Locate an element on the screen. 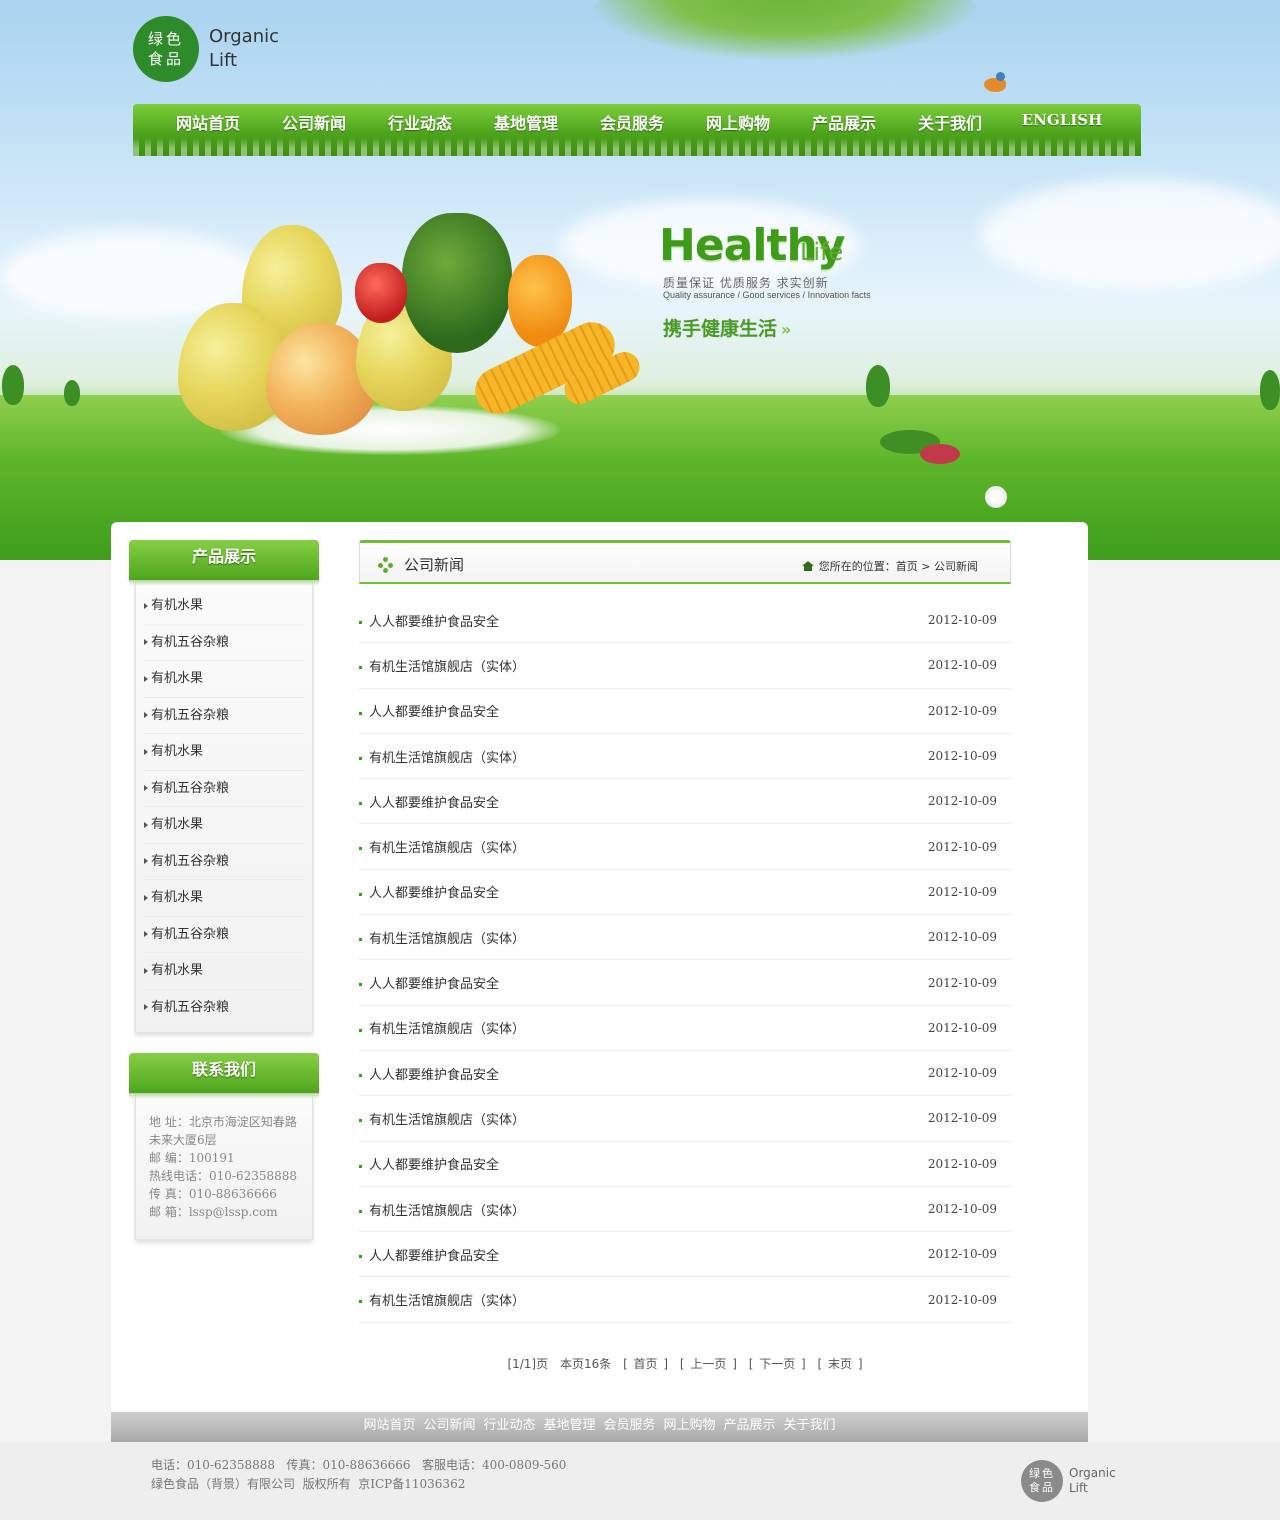  nav-fringe-decoration is located at coordinates (637, 147).